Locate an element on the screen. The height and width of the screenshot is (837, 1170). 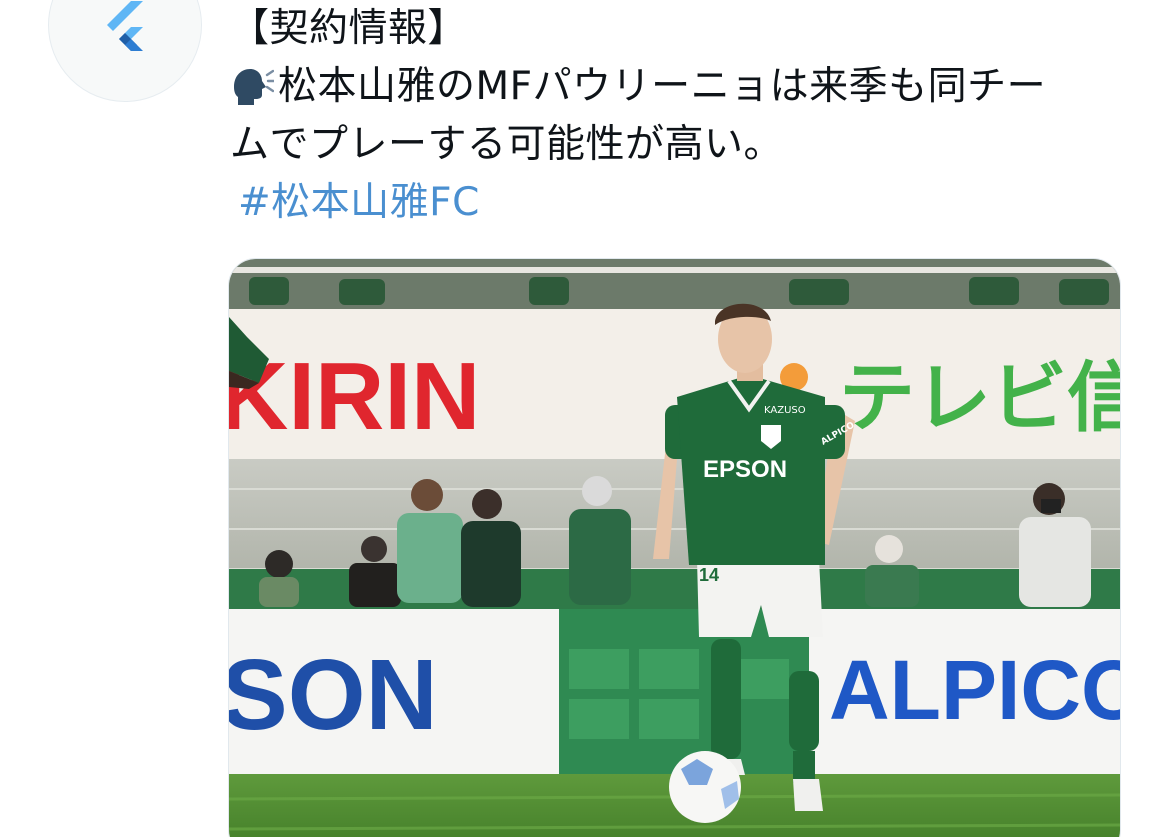
tweet-line-header: 【契約情報】 is located at coordinates (349, 28).